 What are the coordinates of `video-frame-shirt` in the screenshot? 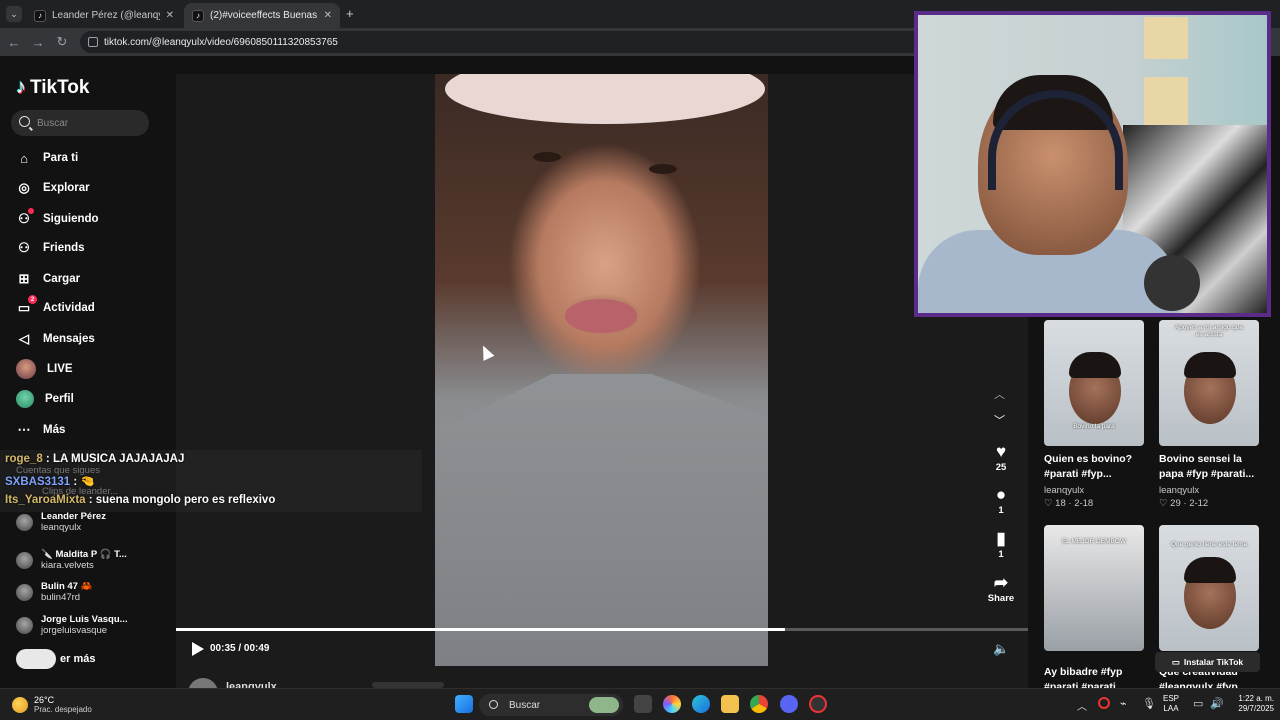 It's located at (601, 520).